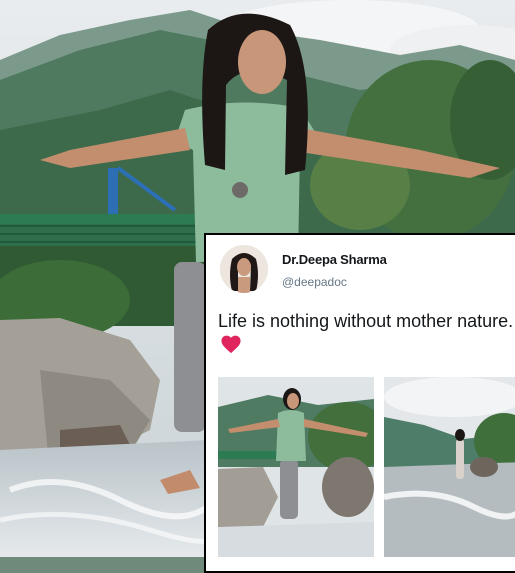 This screenshot has width=515, height=573. Describe the element at coordinates (334, 259) in the screenshot. I see `display-name: Dr.Deepa Sharma` at that location.